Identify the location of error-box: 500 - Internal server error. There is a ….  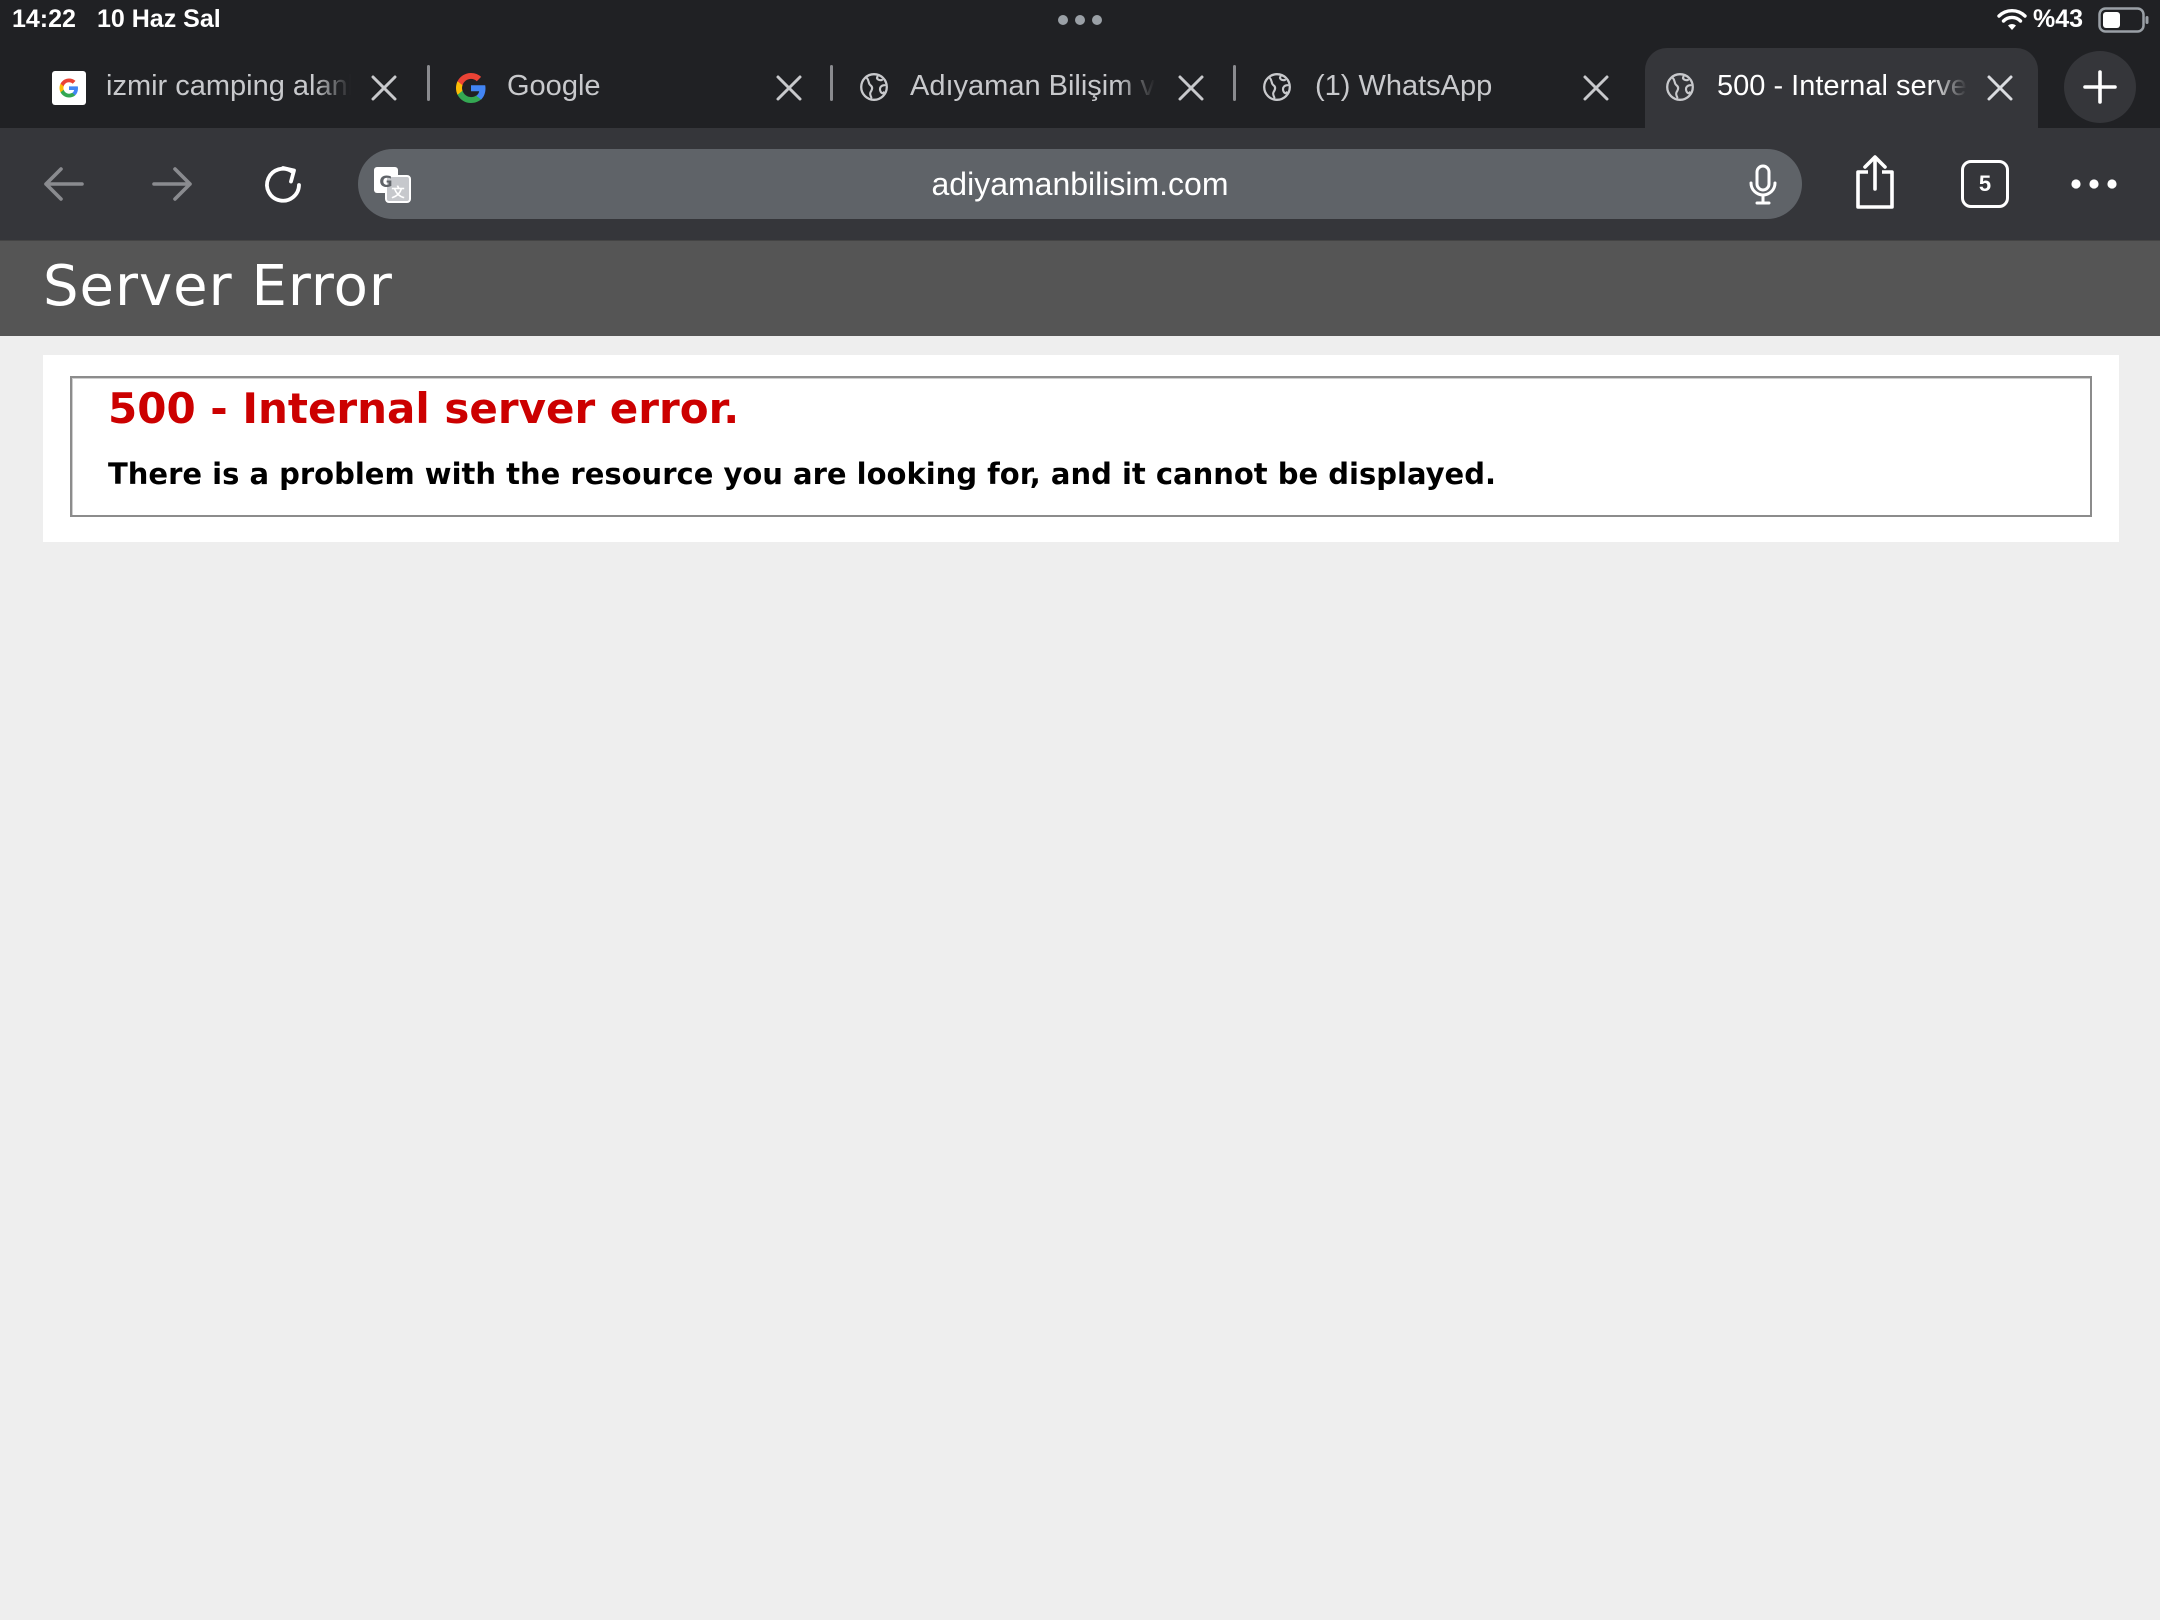
(1081, 446).